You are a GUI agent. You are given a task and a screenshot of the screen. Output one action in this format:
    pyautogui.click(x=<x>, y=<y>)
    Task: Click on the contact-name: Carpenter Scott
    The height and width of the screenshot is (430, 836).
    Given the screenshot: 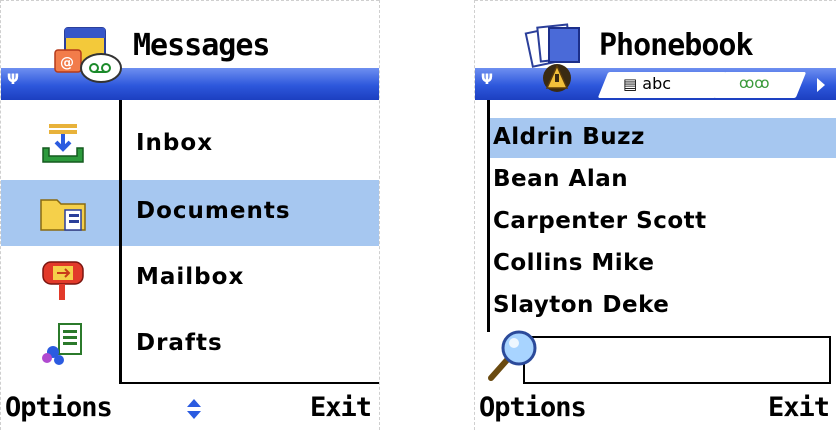 What is the action you would take?
    pyautogui.click(x=600, y=221)
    